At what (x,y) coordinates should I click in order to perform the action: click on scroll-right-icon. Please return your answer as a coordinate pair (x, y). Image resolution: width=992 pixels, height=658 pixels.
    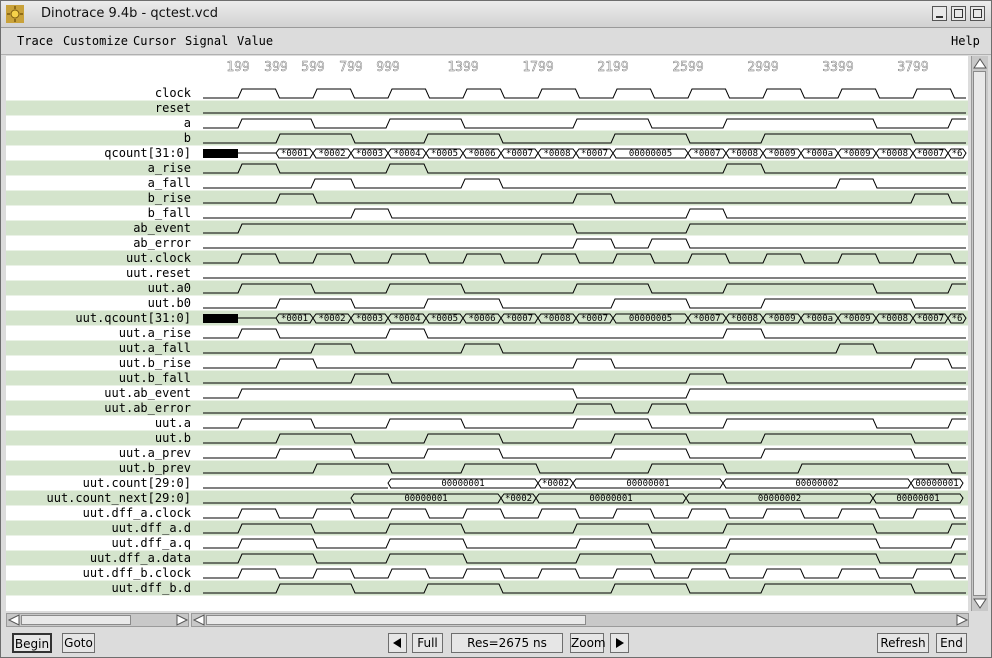
    Looking at the image, I should click on (182, 620).